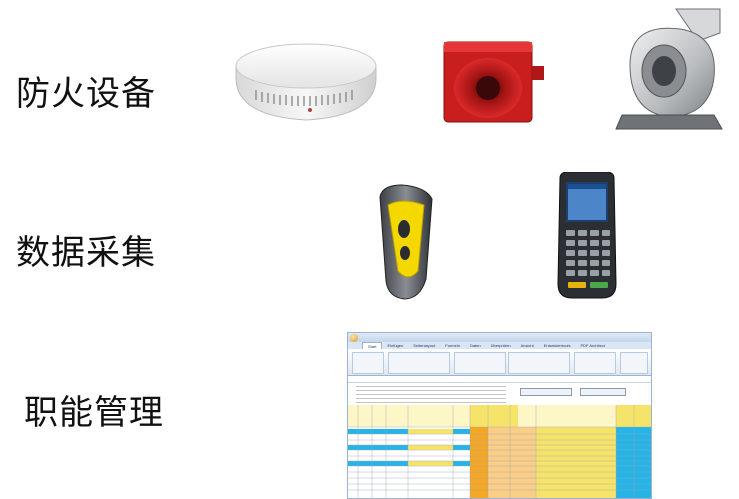 Image resolution: width=739 pixels, height=499 pixels. I want to click on sheet-header-text, so click(431, 393).